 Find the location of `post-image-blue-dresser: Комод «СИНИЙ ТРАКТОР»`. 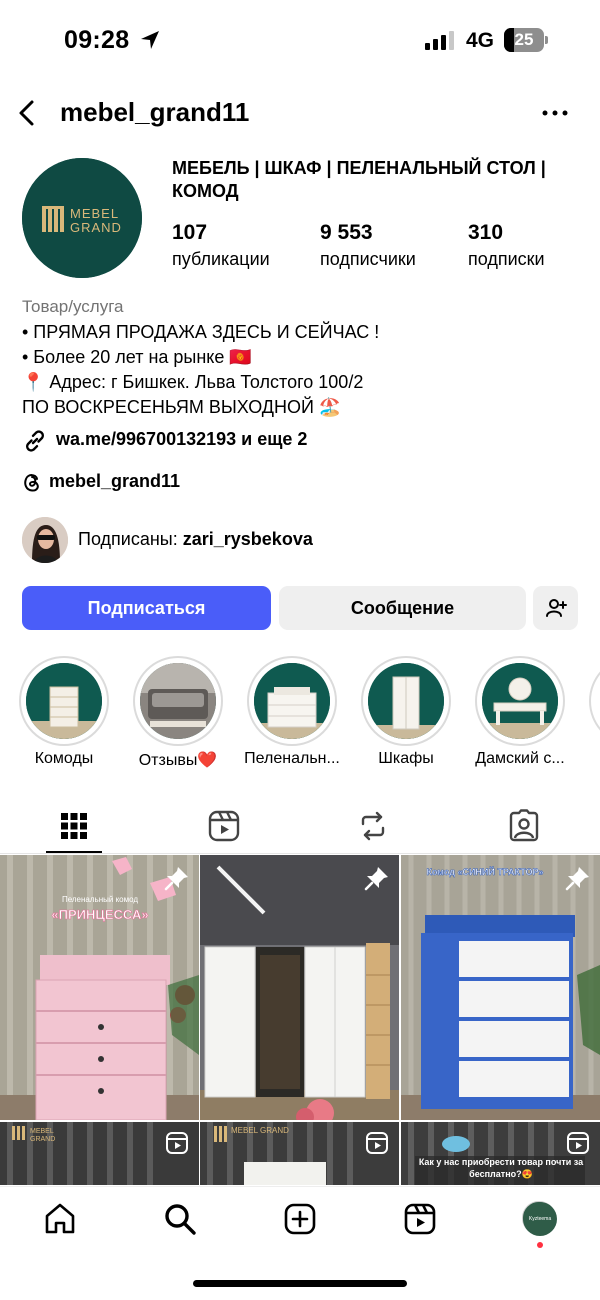

post-image-blue-dresser: Комод «СИНИЙ ТРАКТОР» is located at coordinates (500, 987).